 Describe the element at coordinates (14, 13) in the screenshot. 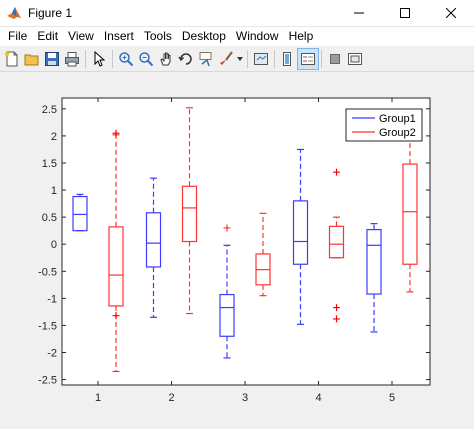

I see `matlab-icon` at that location.